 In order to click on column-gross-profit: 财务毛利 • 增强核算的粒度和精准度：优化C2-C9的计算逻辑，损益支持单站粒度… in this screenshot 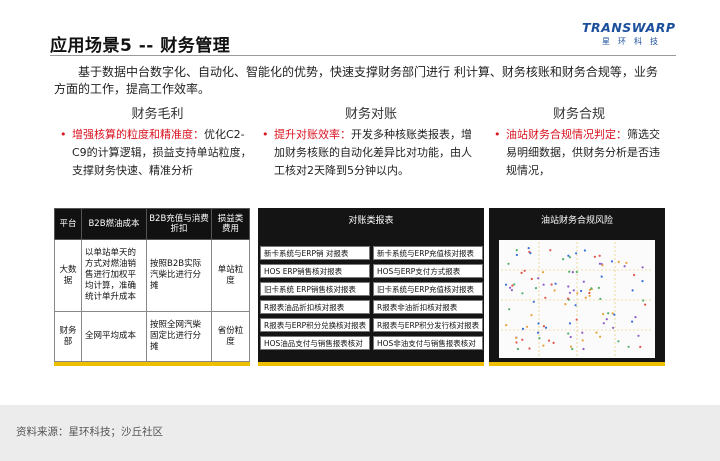, I will do `click(157, 143)`.